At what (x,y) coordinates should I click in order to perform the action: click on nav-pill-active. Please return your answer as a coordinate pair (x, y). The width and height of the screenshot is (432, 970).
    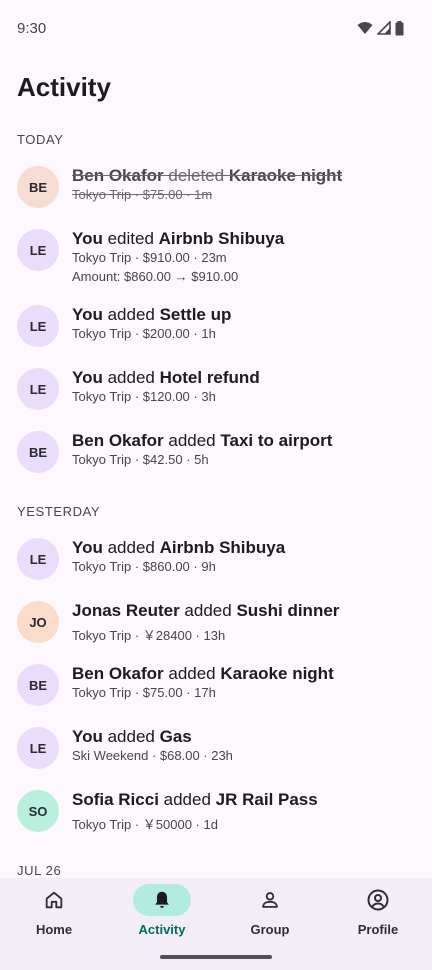
    Looking at the image, I should click on (162, 900).